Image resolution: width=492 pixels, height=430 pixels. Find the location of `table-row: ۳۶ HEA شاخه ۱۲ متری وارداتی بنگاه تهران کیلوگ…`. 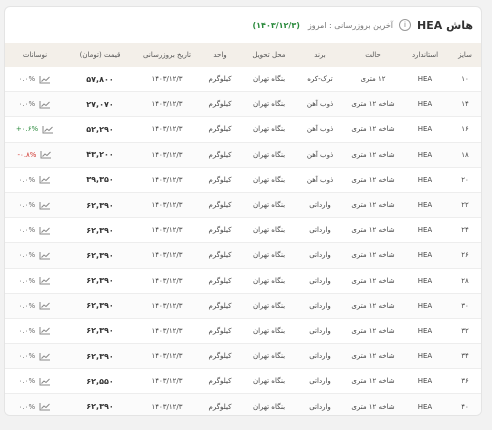

table-row: ۳۶ HEA شاخه ۱۲ متری وارداتی بنگاه تهران کیلوگ… is located at coordinates (243, 381).